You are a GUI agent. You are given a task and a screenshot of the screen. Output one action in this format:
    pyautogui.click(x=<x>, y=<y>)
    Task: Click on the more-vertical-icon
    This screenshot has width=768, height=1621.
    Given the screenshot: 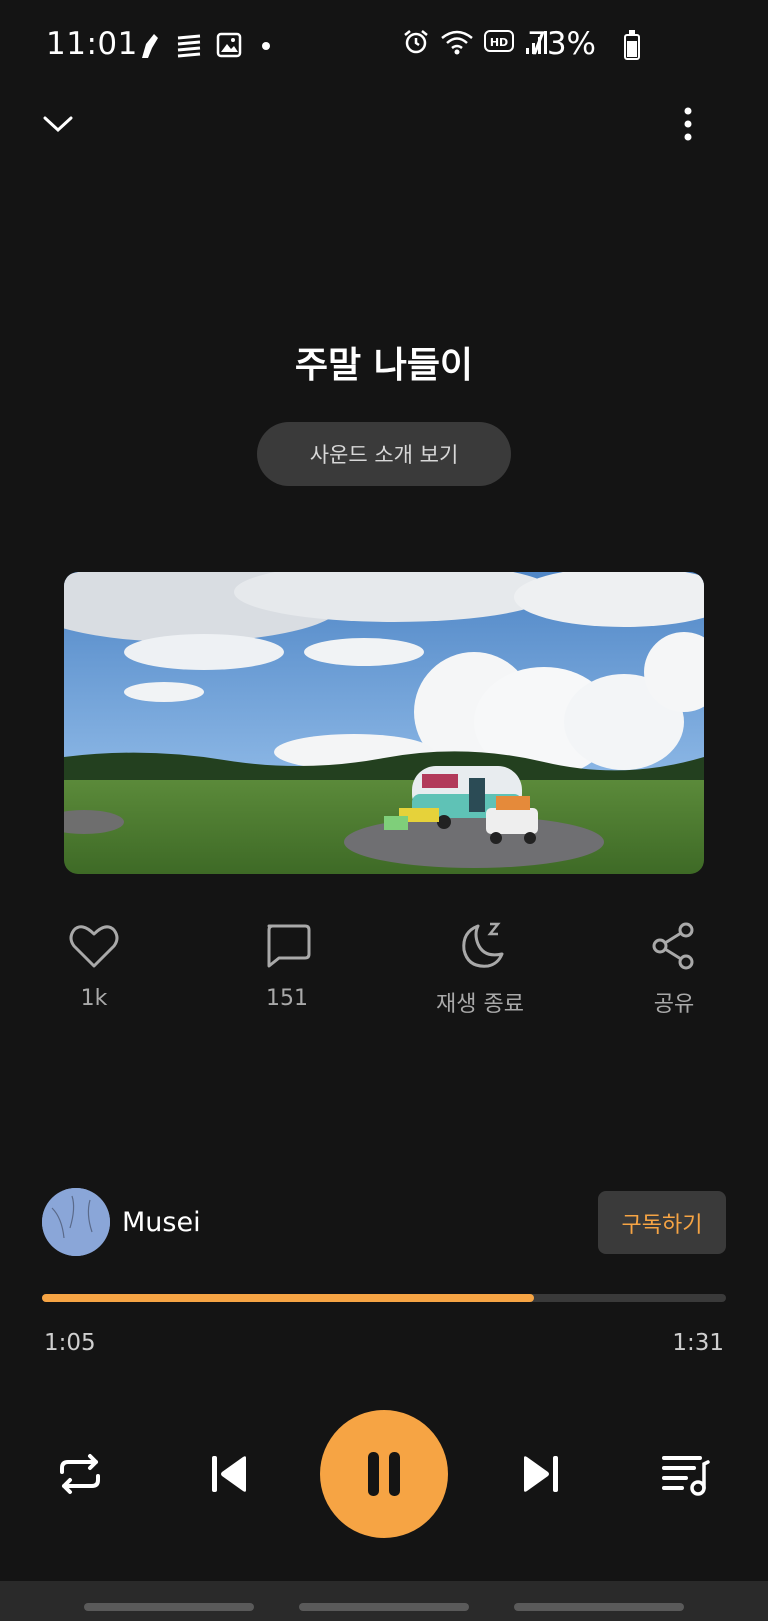 What is the action you would take?
    pyautogui.click(x=688, y=124)
    